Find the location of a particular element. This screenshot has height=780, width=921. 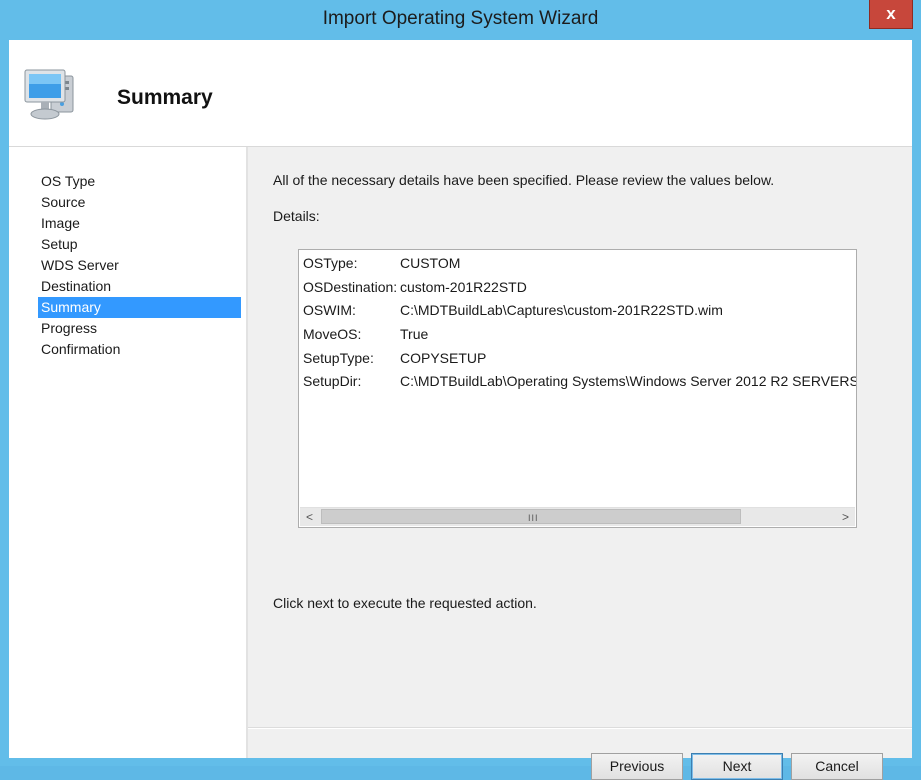

nav-item-source: Source is located at coordinates (139, 202).